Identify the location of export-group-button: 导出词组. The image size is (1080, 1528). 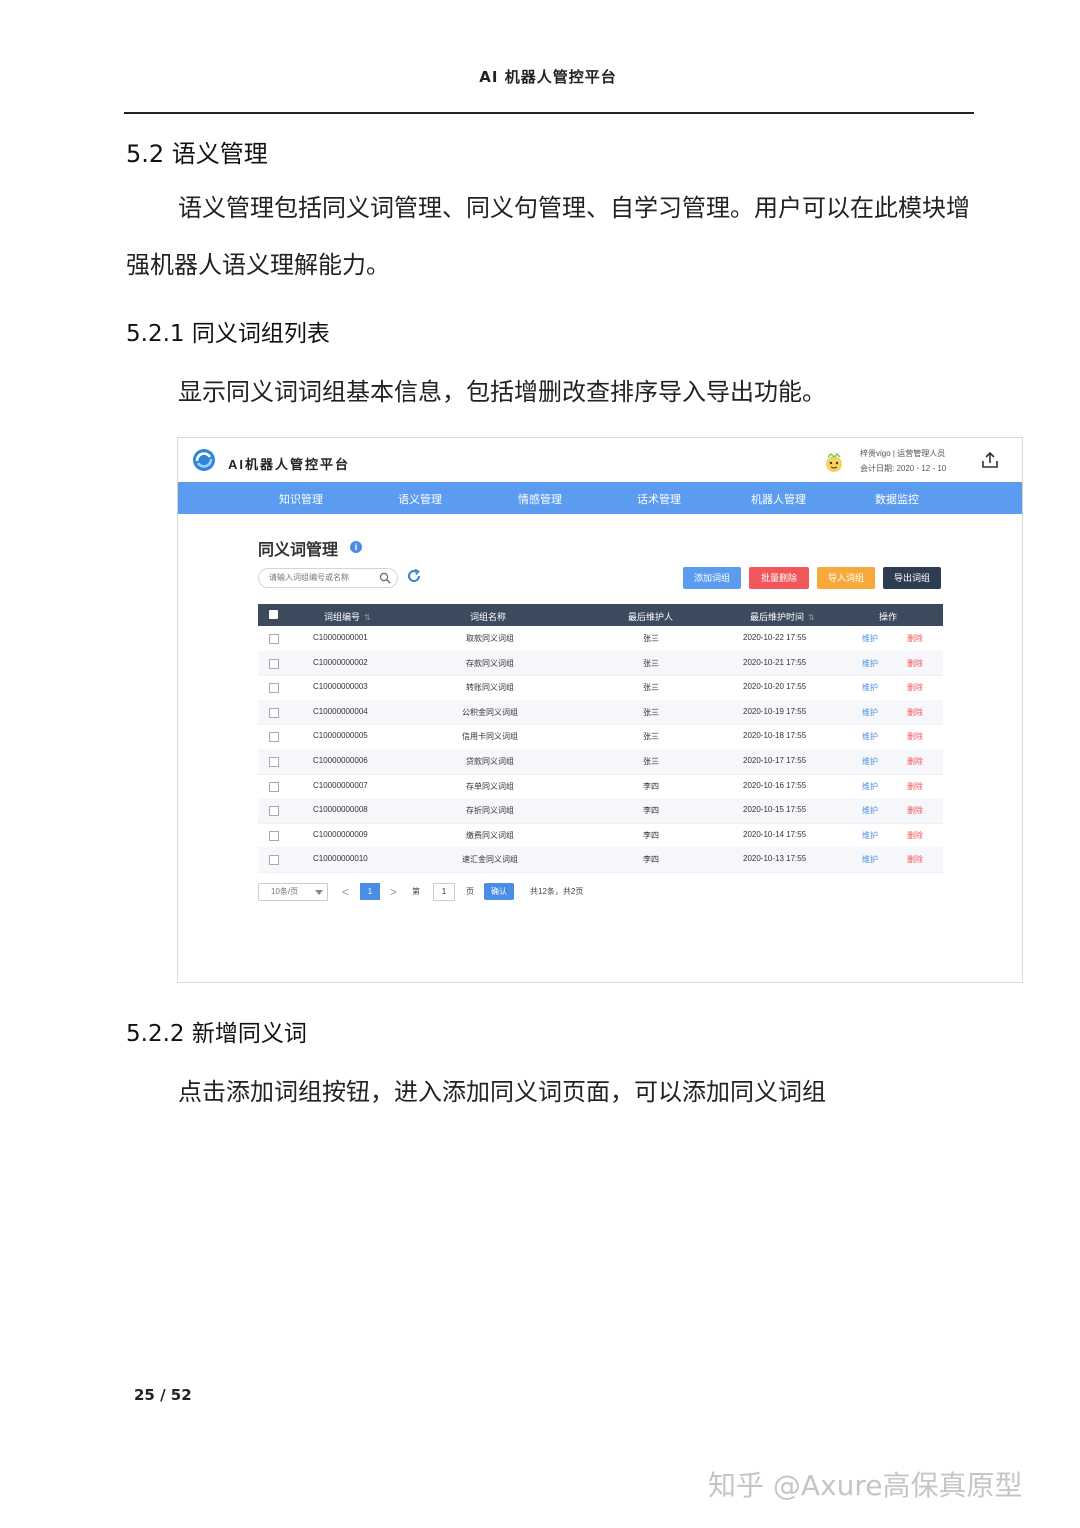
(912, 578).